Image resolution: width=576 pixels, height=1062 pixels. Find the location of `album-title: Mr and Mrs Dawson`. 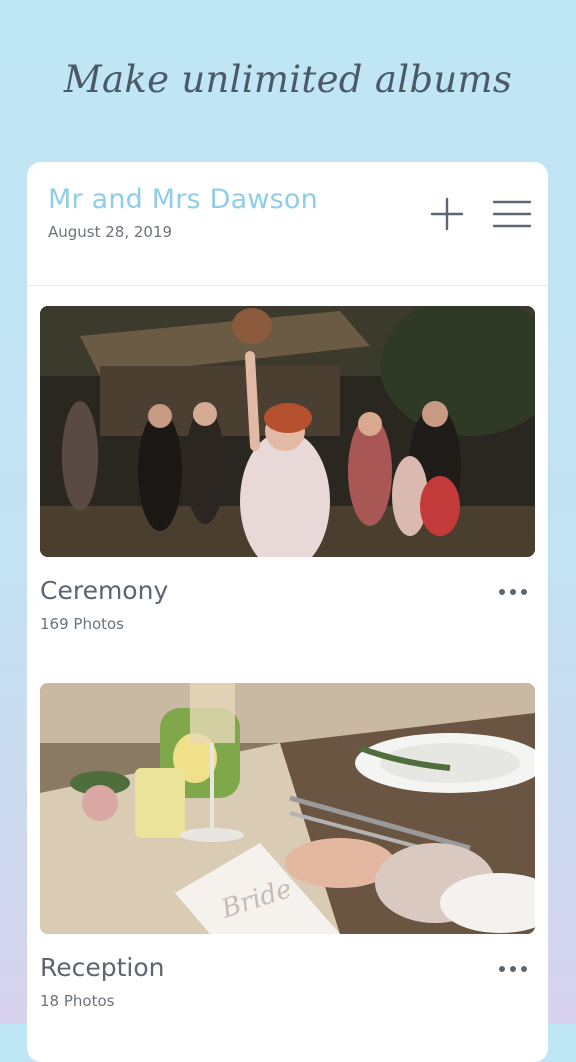

album-title: Mr and Mrs Dawson is located at coordinates (183, 199).